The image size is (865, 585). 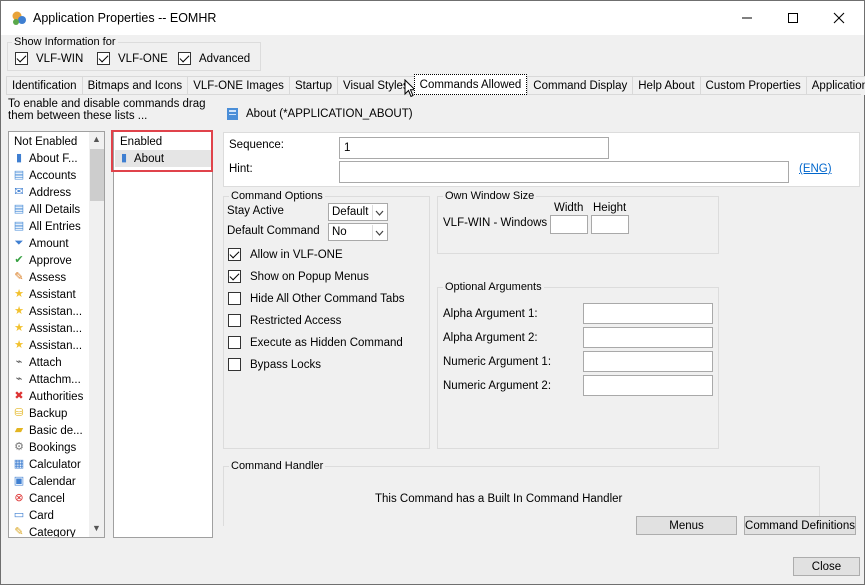 I want to click on tab-help-about: Help About, so click(x=666, y=85).